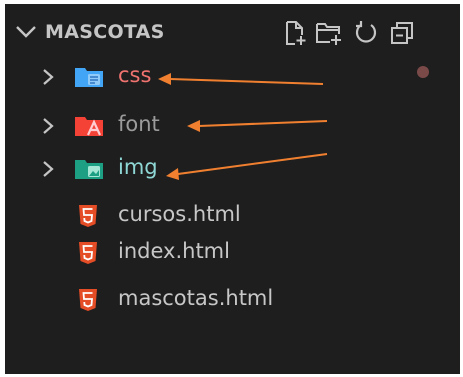 This screenshot has width=463, height=377. Describe the element at coordinates (252, 164) in the screenshot. I see `annotation-arrow-img` at that location.